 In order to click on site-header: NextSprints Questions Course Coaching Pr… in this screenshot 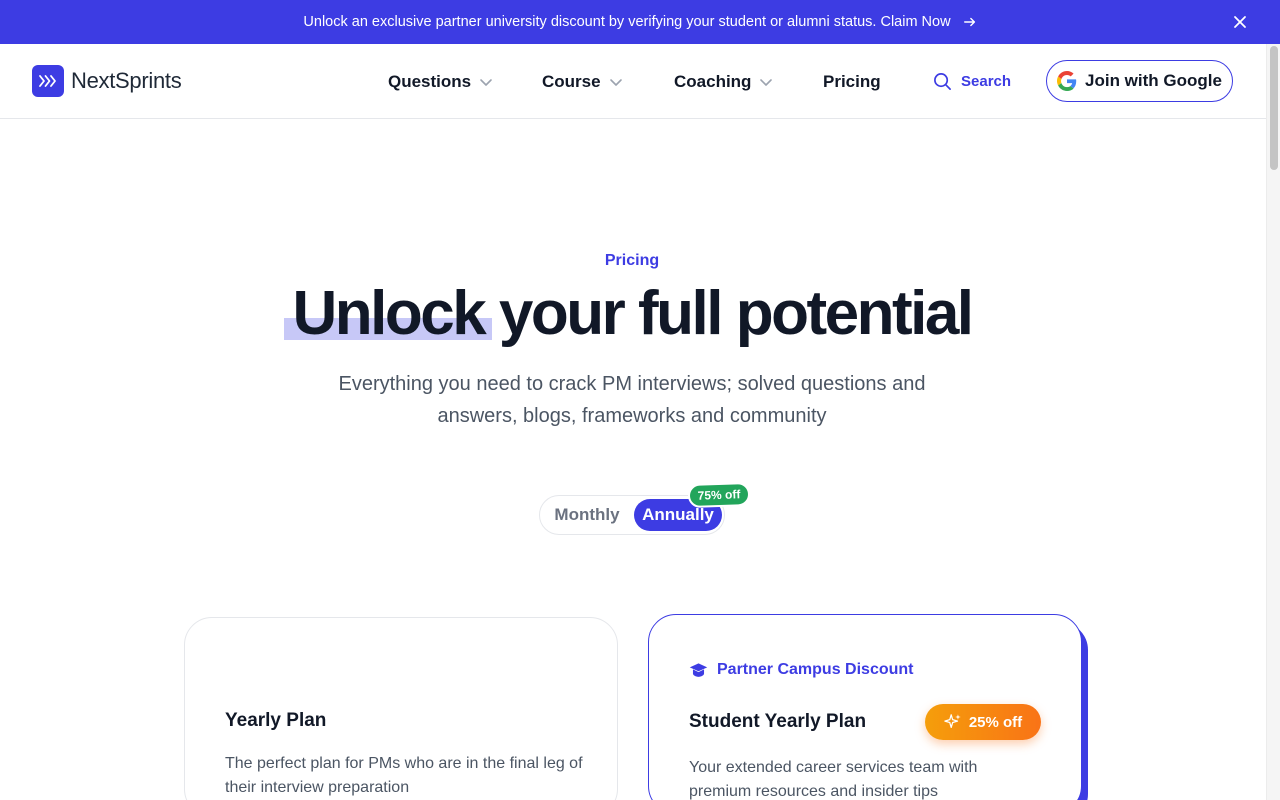, I will do `click(633, 81)`.